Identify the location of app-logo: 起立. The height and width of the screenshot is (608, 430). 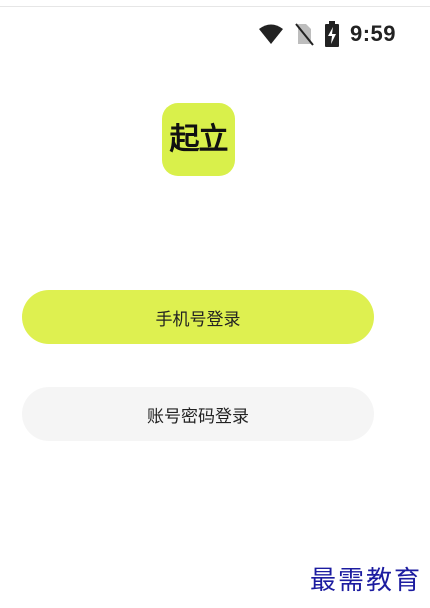
(198, 139).